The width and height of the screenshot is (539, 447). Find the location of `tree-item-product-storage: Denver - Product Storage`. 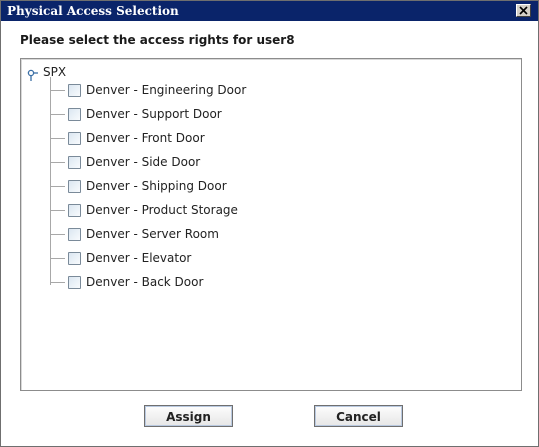

tree-item-product-storage: Denver - Product Storage is located at coordinates (144, 210).